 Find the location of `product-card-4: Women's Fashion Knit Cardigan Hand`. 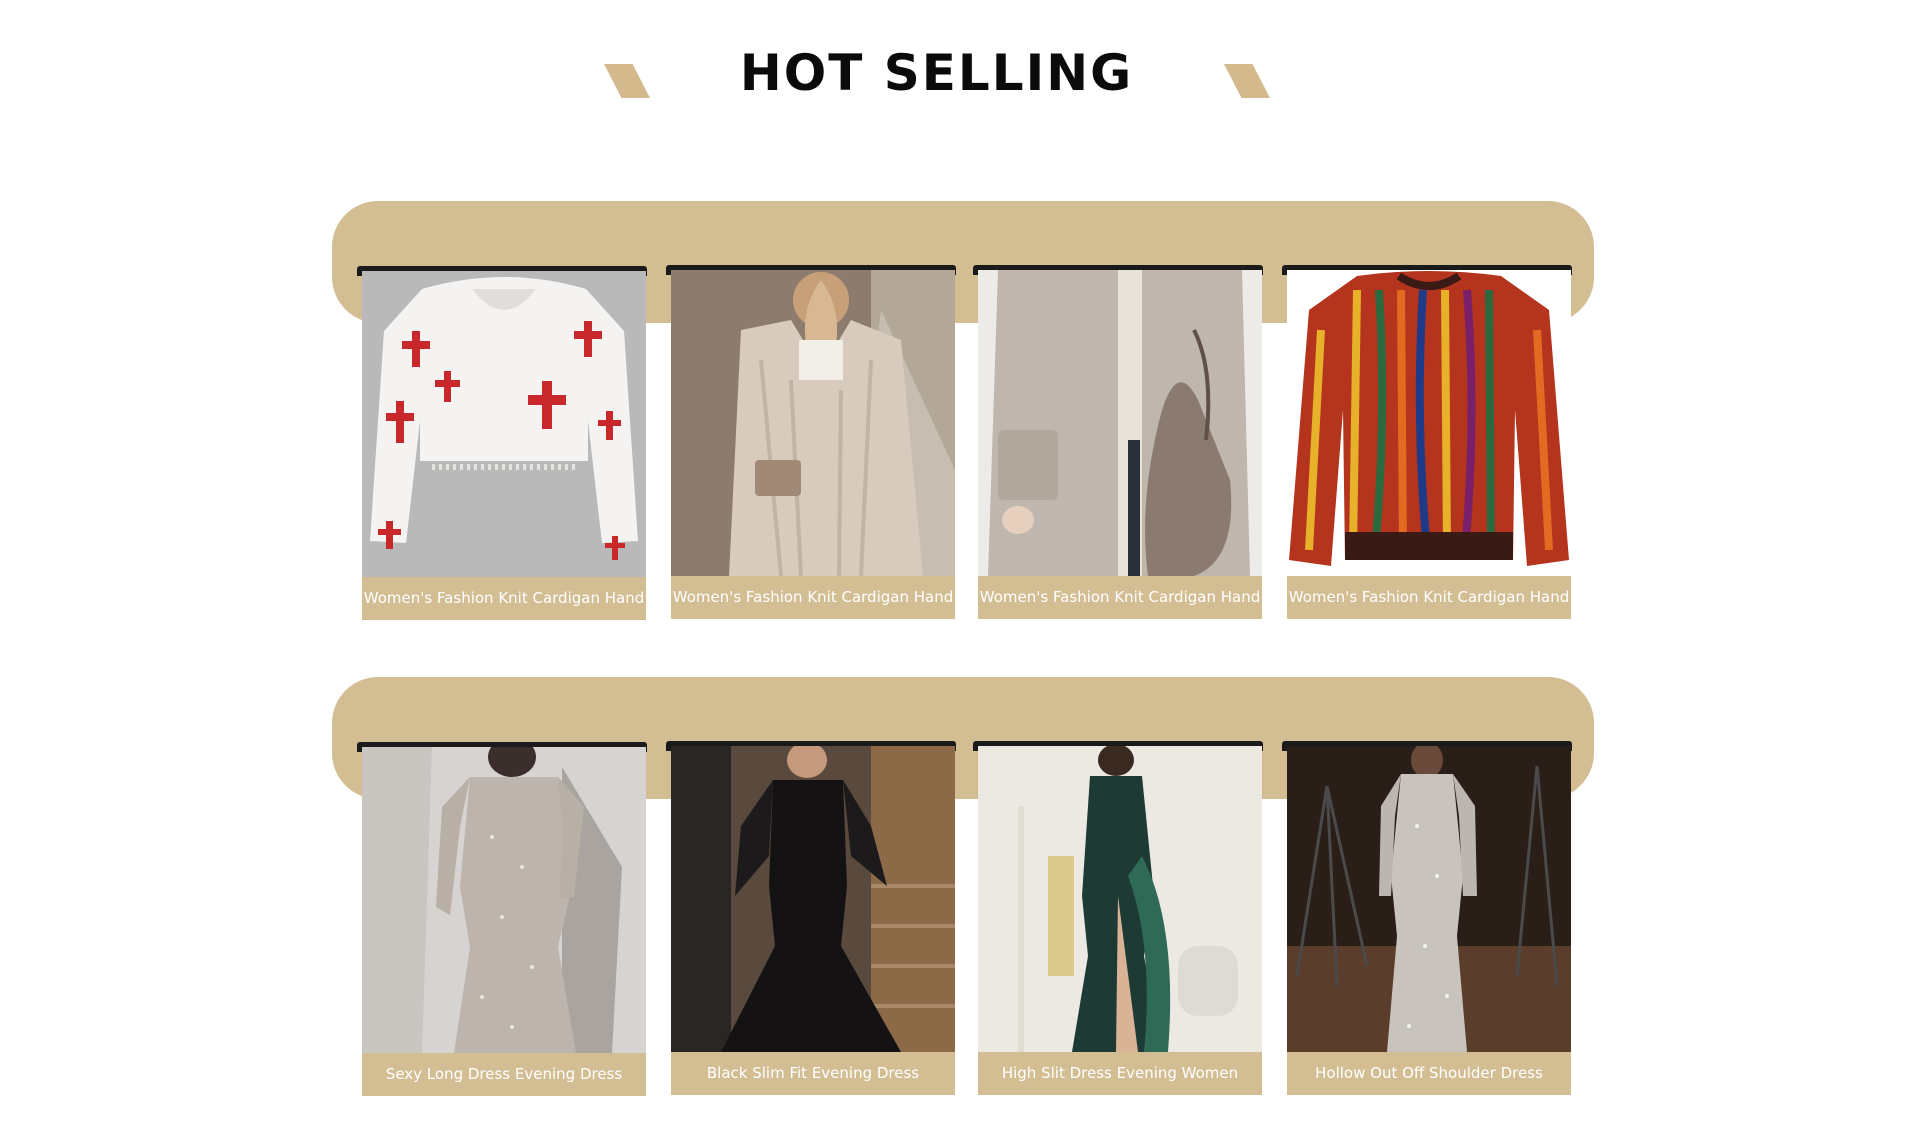

product-card-4: Women's Fashion Knit Cardigan Hand is located at coordinates (1429, 445).